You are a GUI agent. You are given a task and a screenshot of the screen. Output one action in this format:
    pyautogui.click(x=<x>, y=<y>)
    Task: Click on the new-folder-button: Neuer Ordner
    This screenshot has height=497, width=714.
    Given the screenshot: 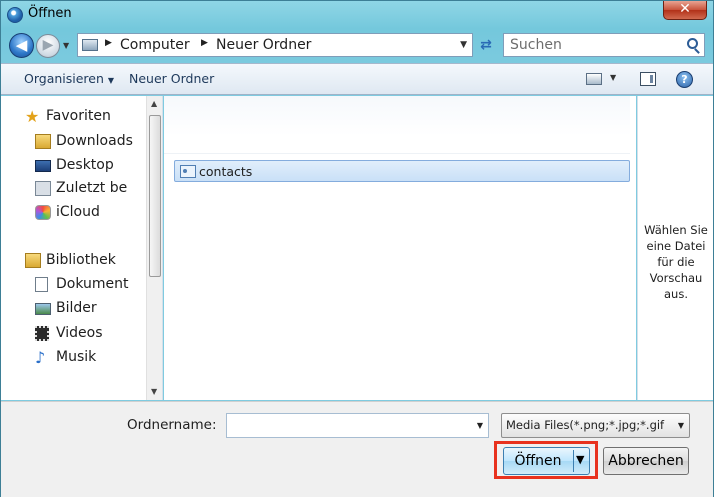 What is the action you would take?
    pyautogui.click(x=171, y=78)
    